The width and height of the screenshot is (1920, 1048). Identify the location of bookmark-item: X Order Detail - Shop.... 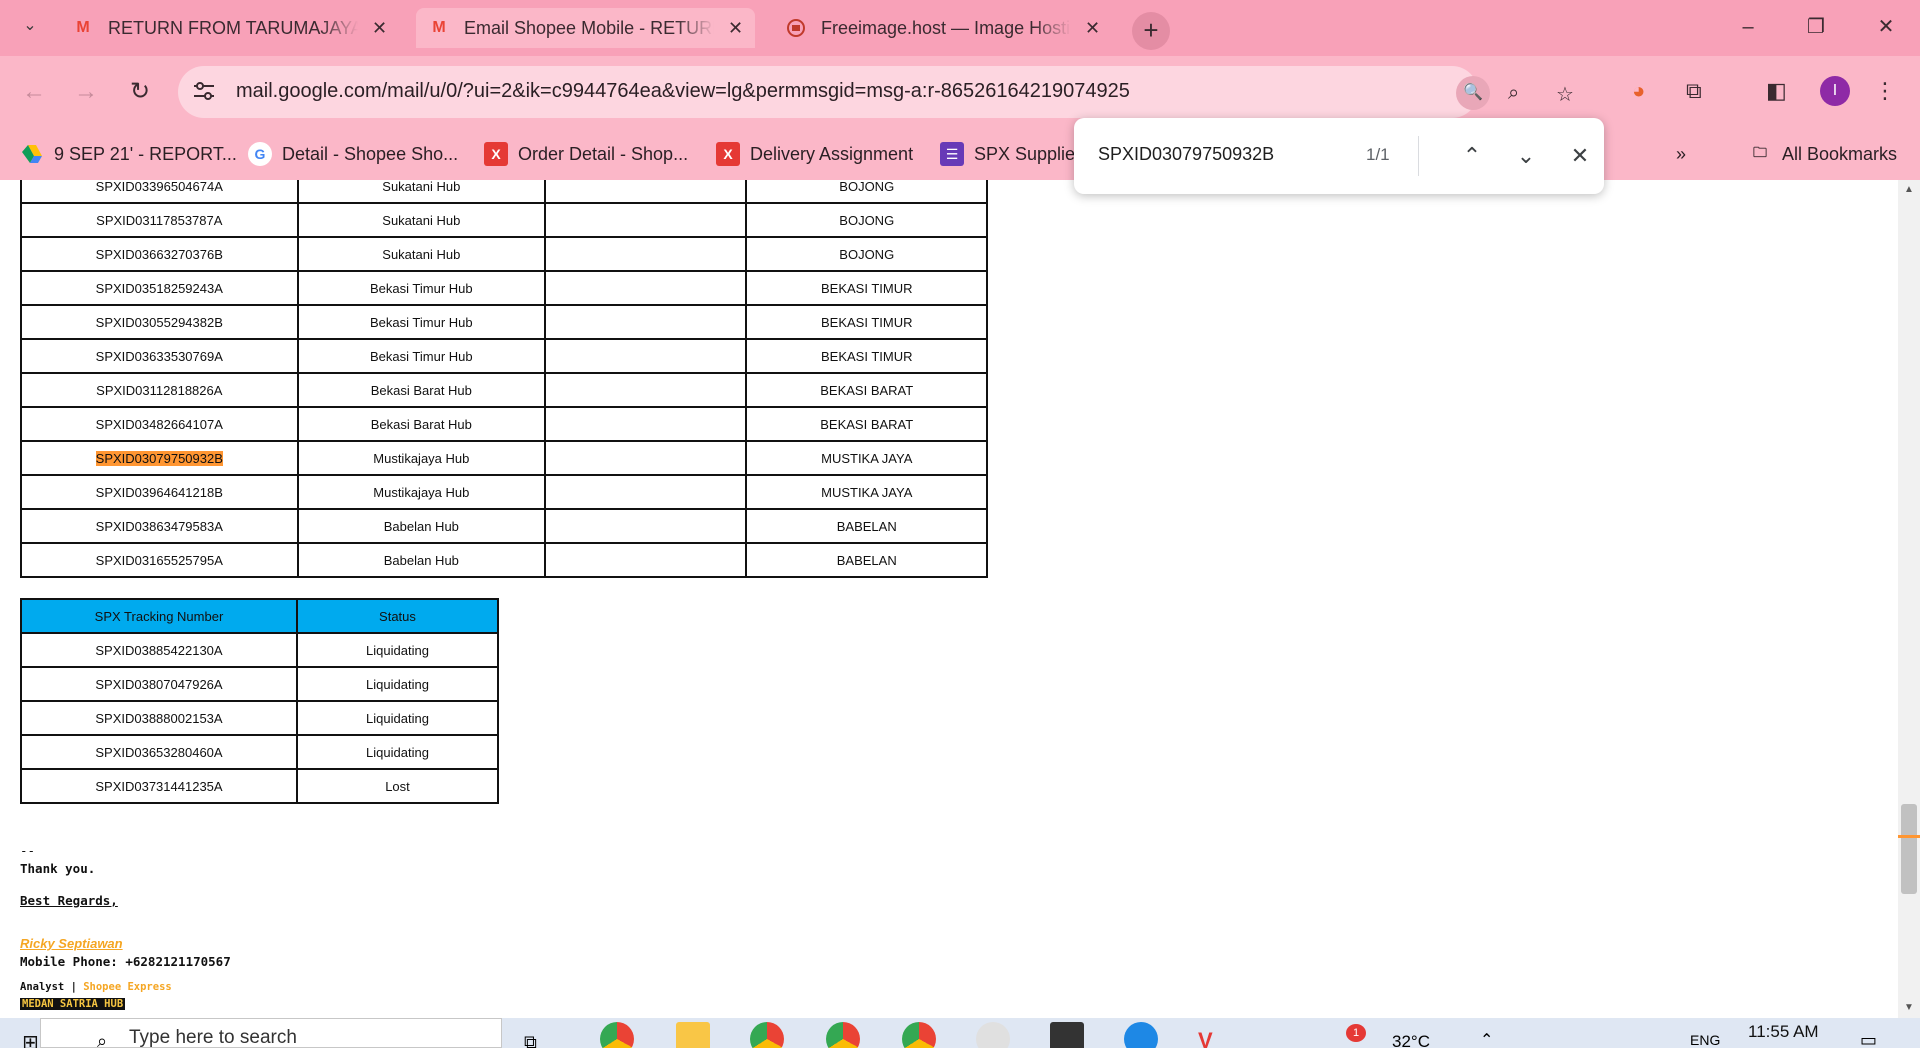
(586, 154).